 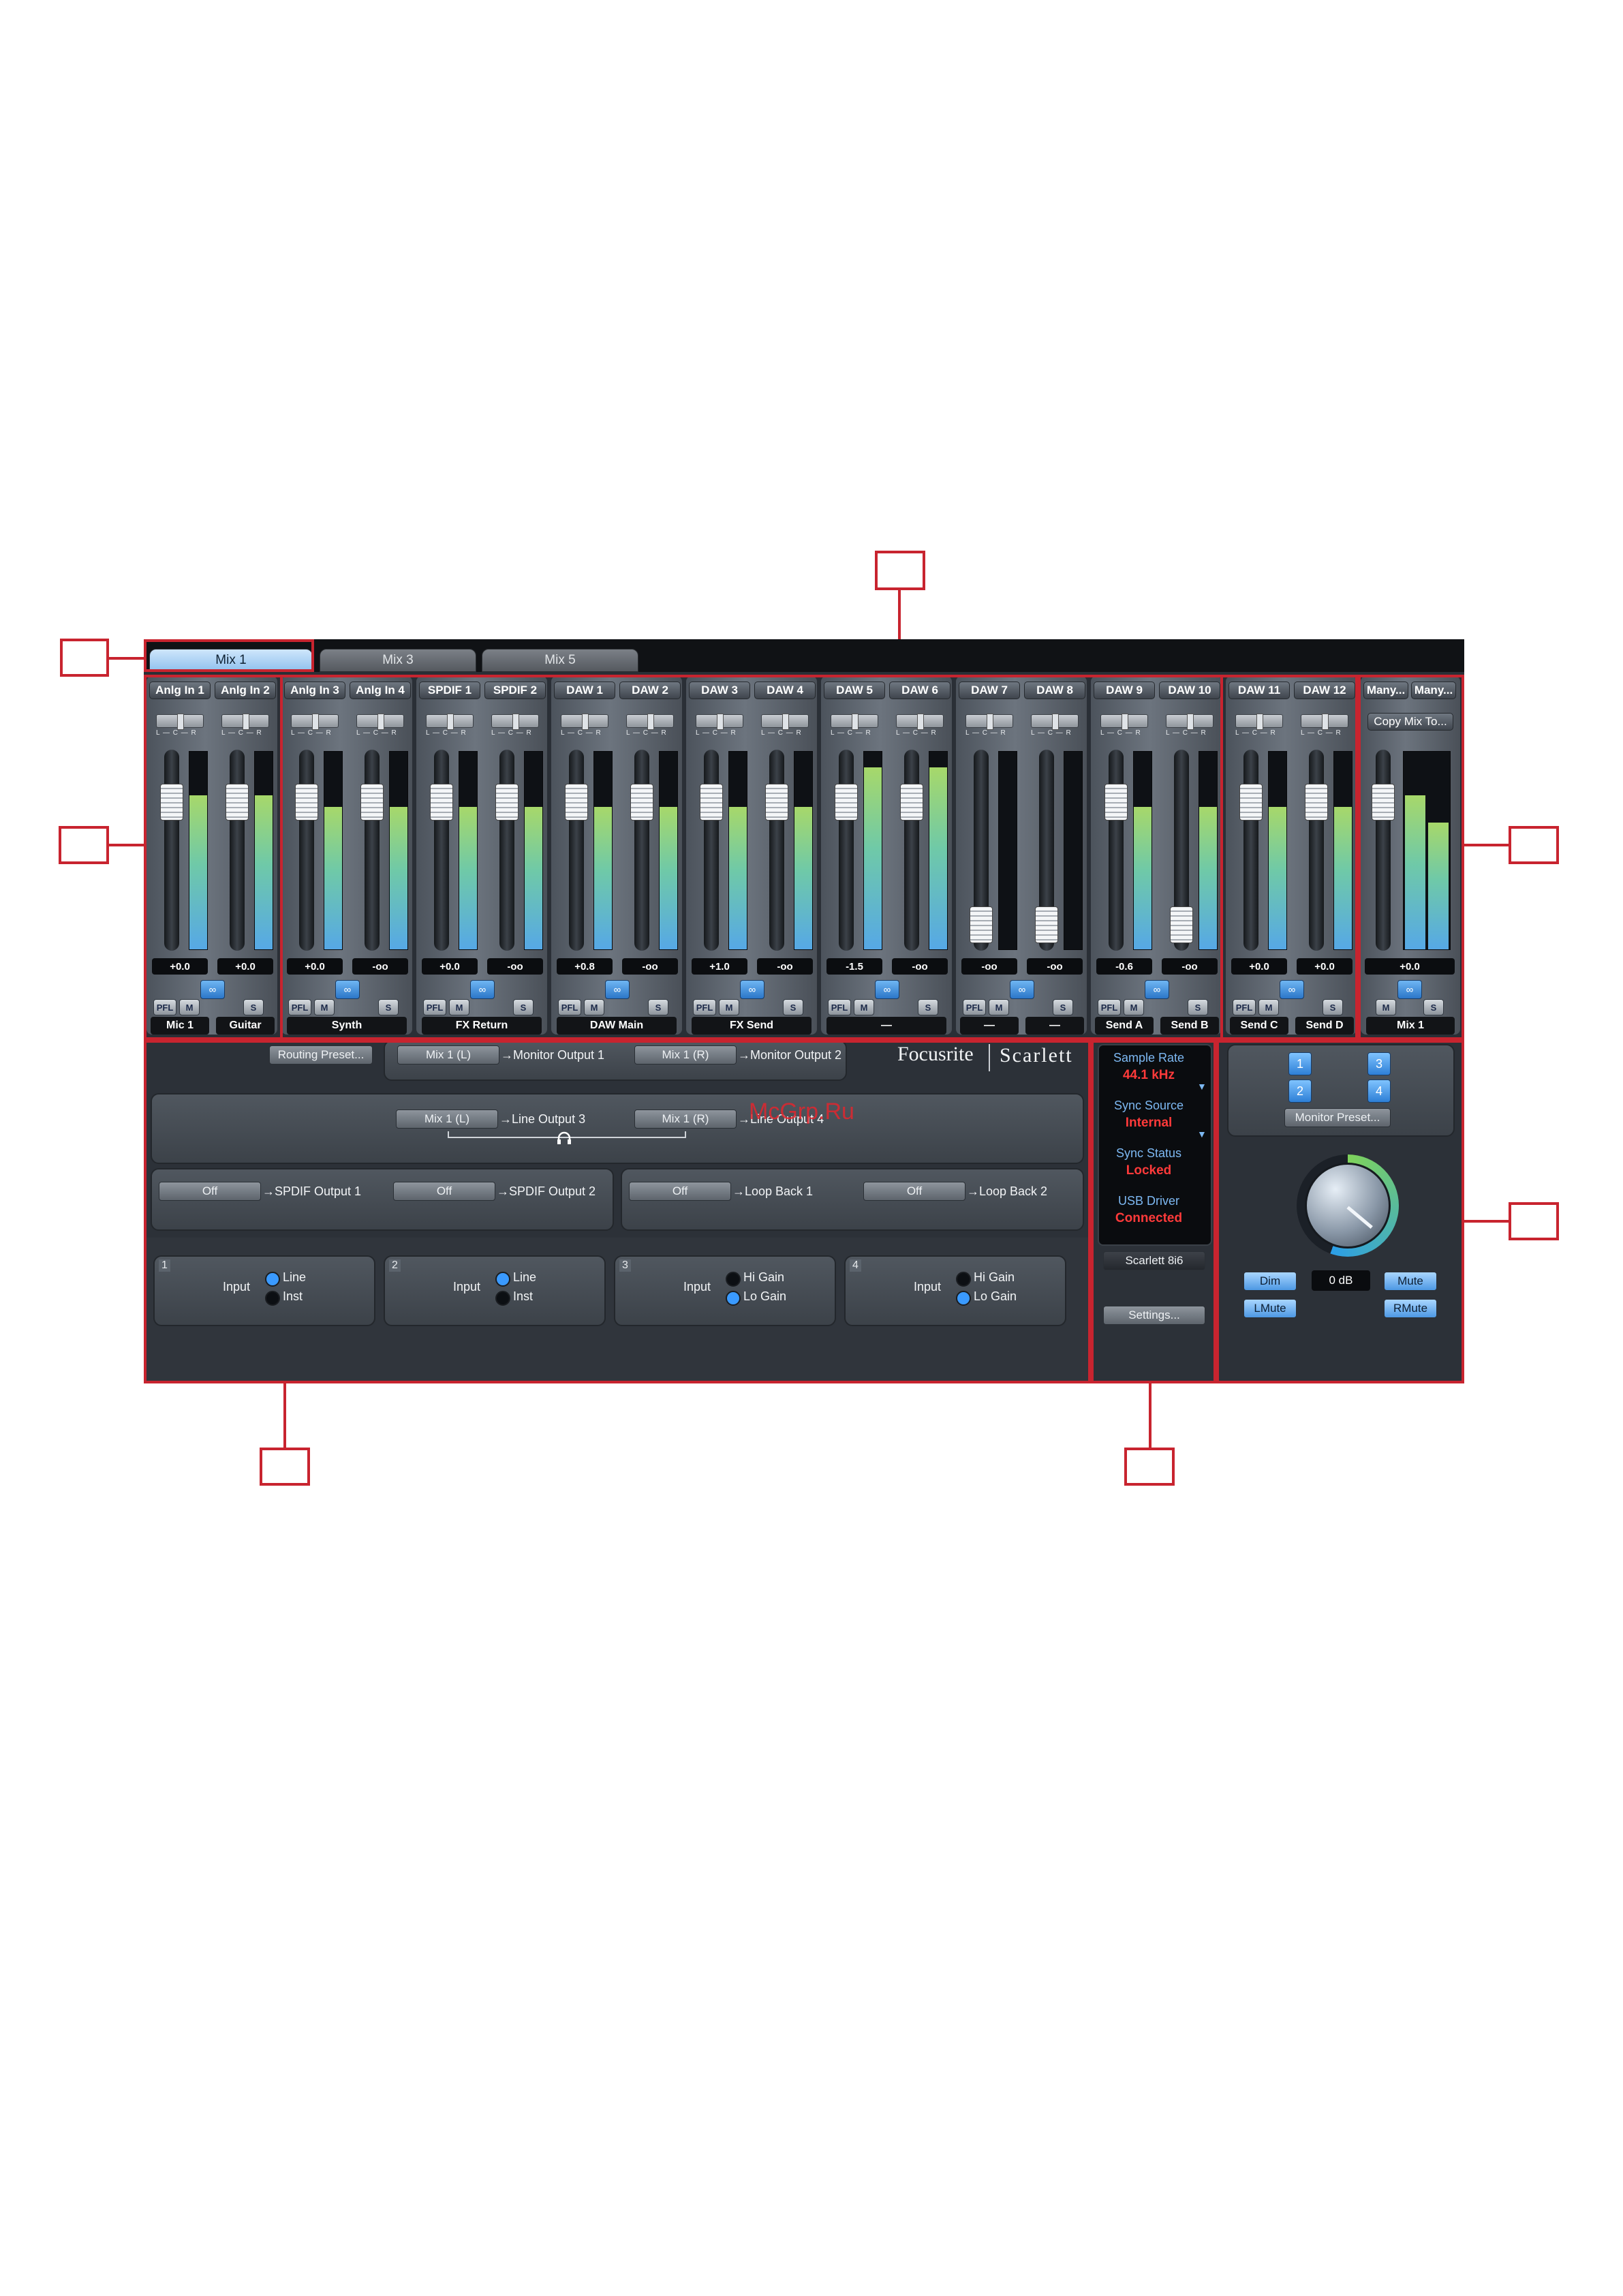 I want to click on callout-box-status, so click(x=1149, y=1467).